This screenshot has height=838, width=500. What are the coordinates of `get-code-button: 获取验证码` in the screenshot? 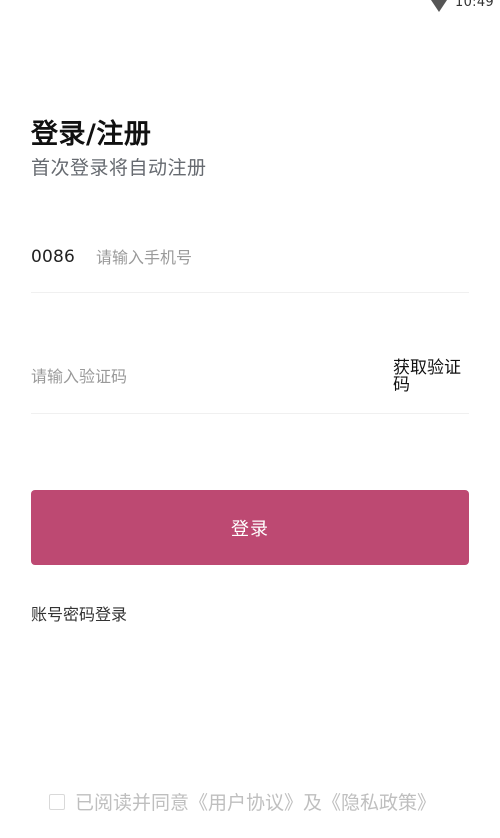 It's located at (429, 376).